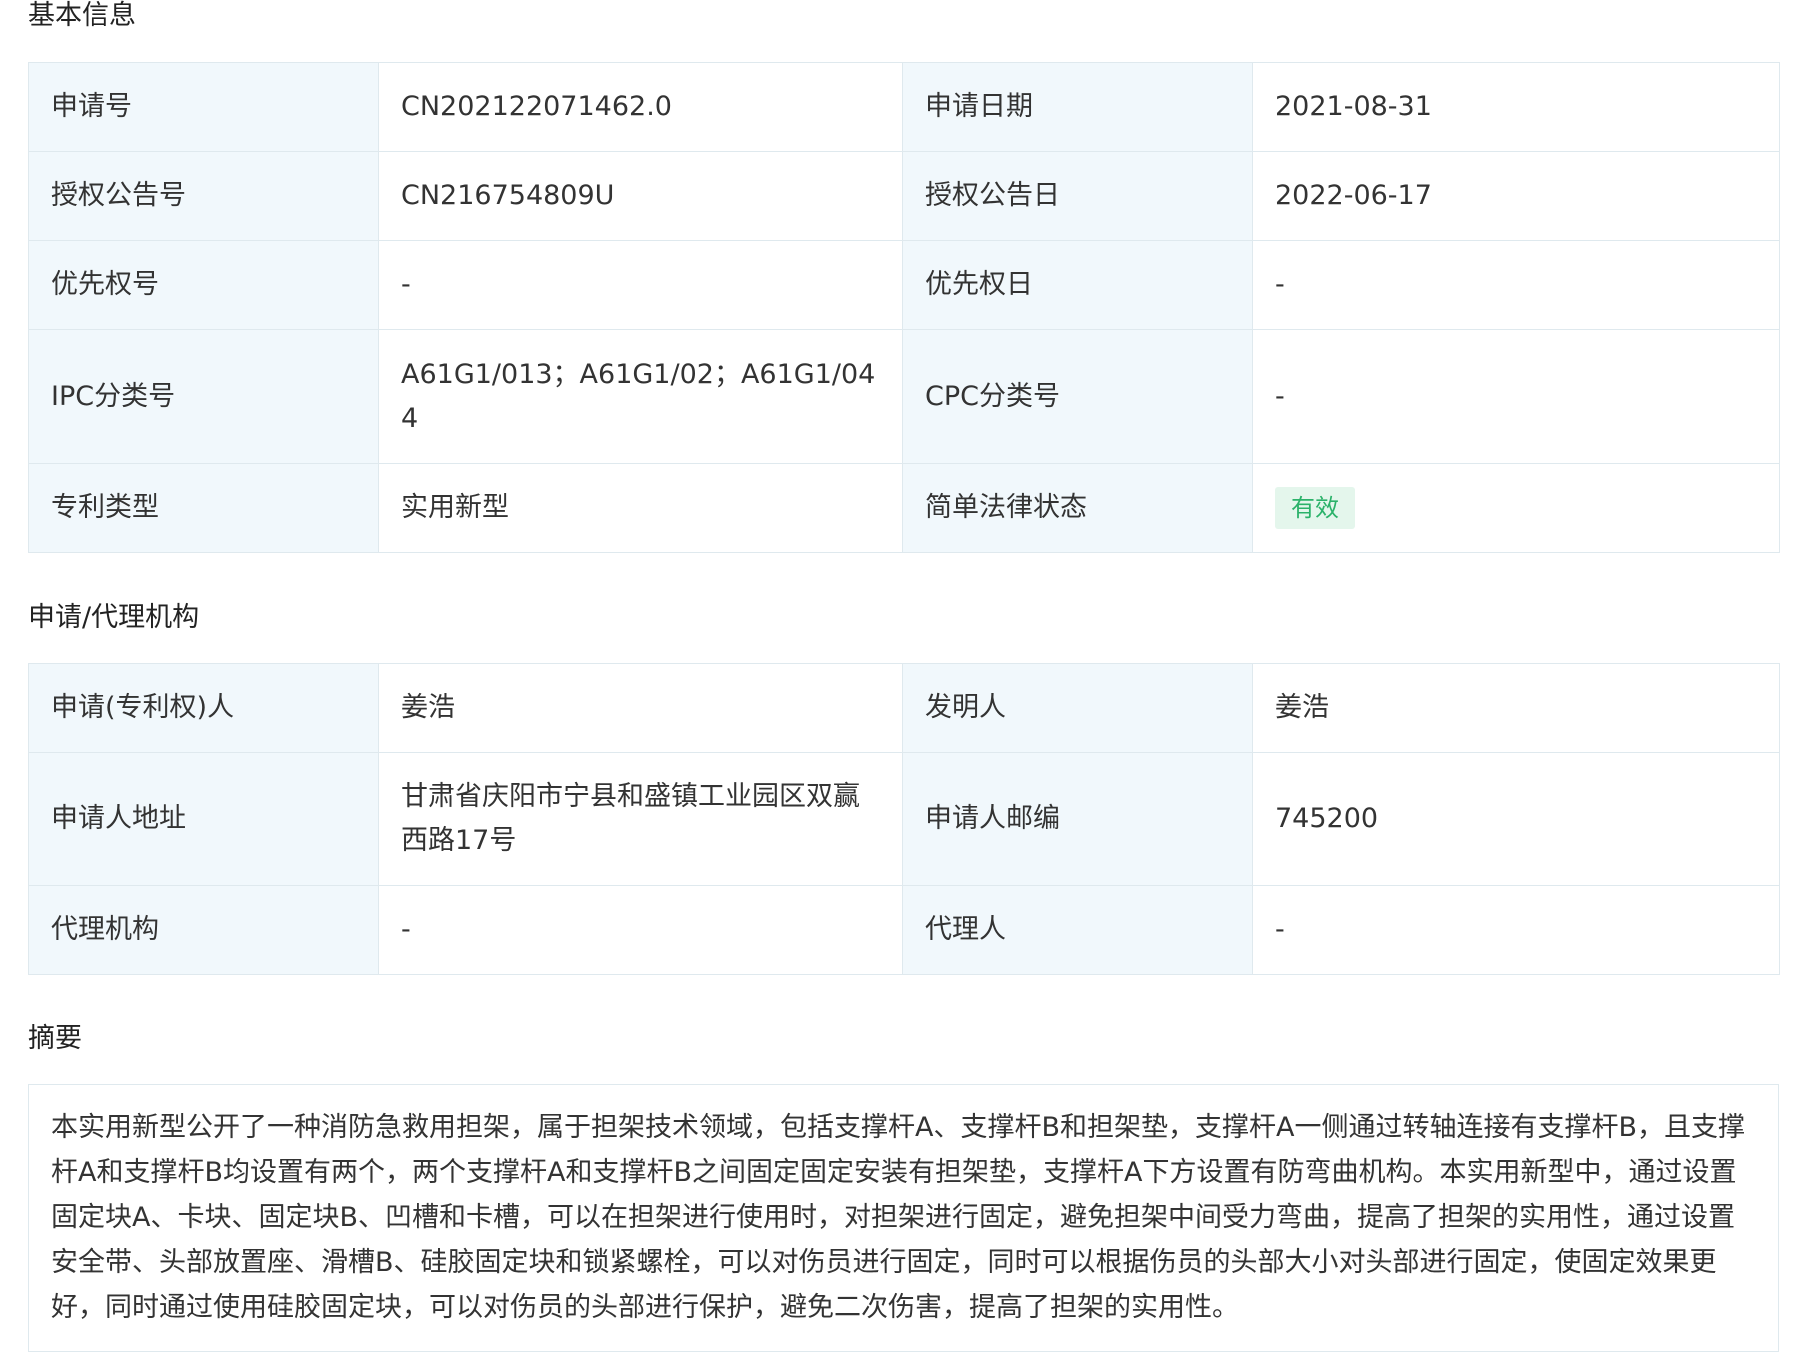 The width and height of the screenshot is (1806, 1354). I want to click on ipc-value: A61G1/013；A61G1/02；A61G1/044, so click(640, 396).